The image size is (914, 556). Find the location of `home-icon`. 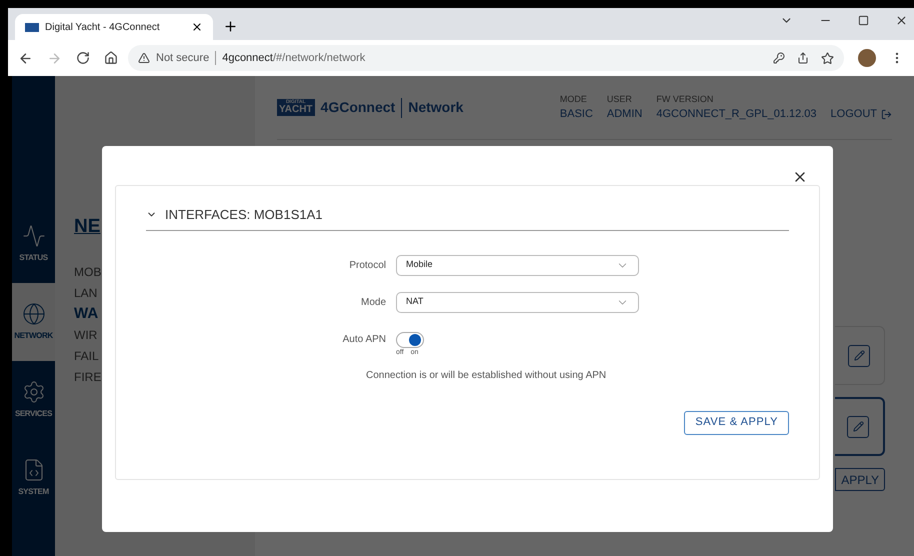

home-icon is located at coordinates (111, 58).